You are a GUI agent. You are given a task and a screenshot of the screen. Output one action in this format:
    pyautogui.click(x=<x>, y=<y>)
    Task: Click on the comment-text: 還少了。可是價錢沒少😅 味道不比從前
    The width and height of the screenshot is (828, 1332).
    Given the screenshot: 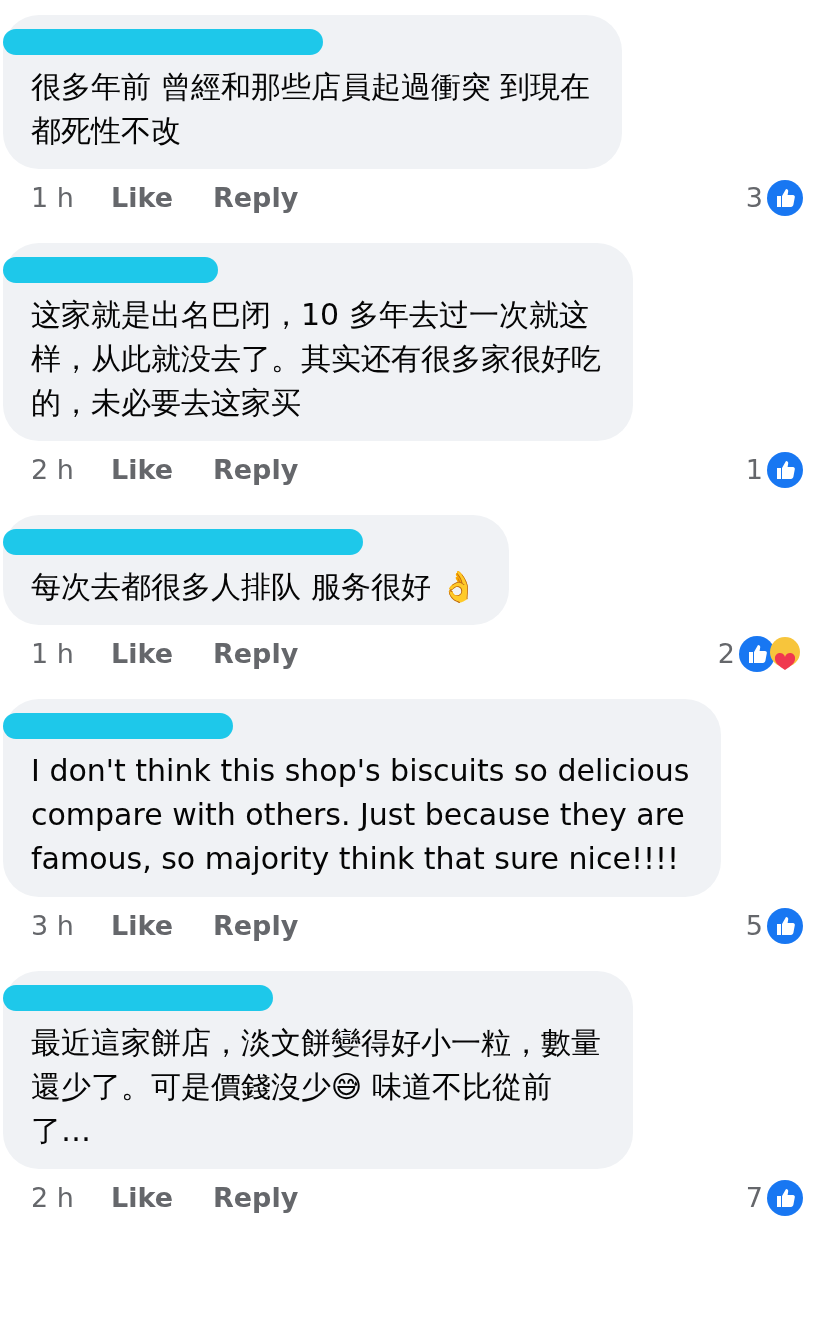 What is the action you would take?
    pyautogui.click(x=292, y=1087)
    